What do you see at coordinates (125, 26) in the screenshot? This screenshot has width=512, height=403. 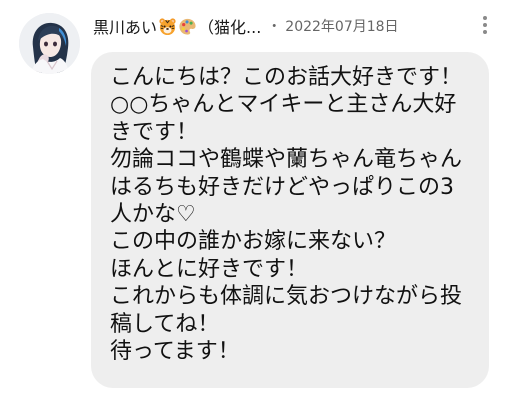 I see `author-name: 黒川あい` at bounding box center [125, 26].